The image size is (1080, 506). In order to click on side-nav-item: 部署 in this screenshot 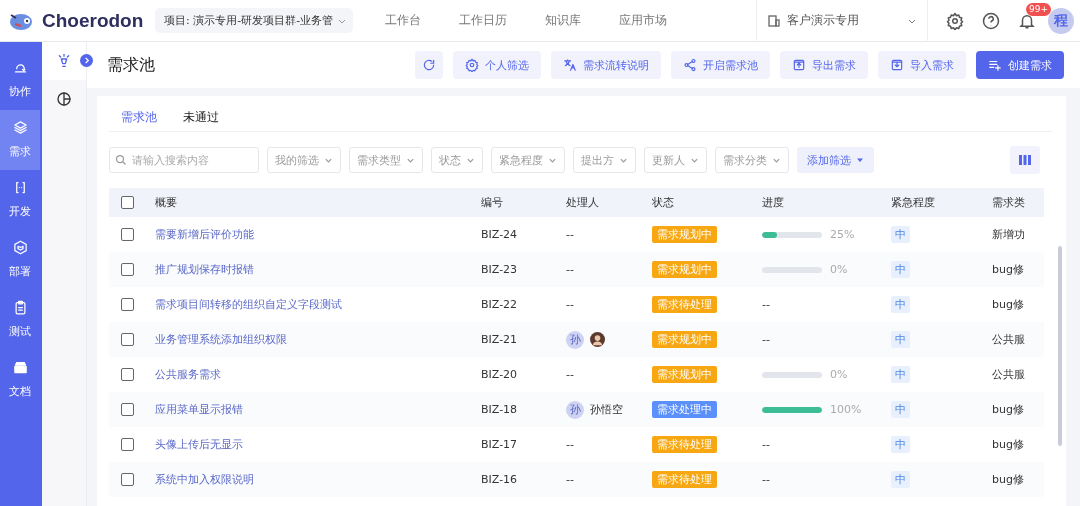, I will do `click(20, 260)`.